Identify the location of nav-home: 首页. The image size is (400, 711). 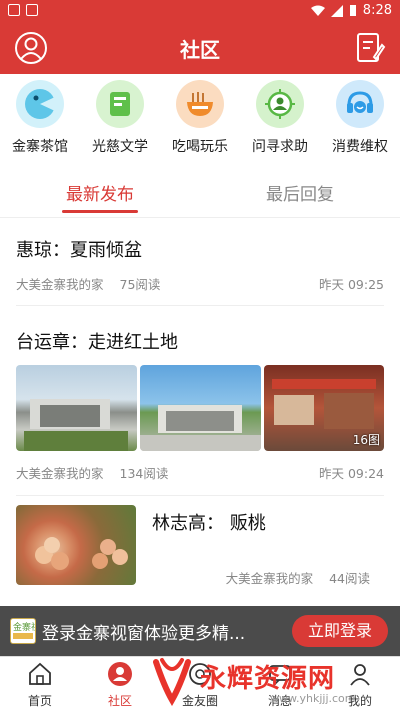
(40, 685).